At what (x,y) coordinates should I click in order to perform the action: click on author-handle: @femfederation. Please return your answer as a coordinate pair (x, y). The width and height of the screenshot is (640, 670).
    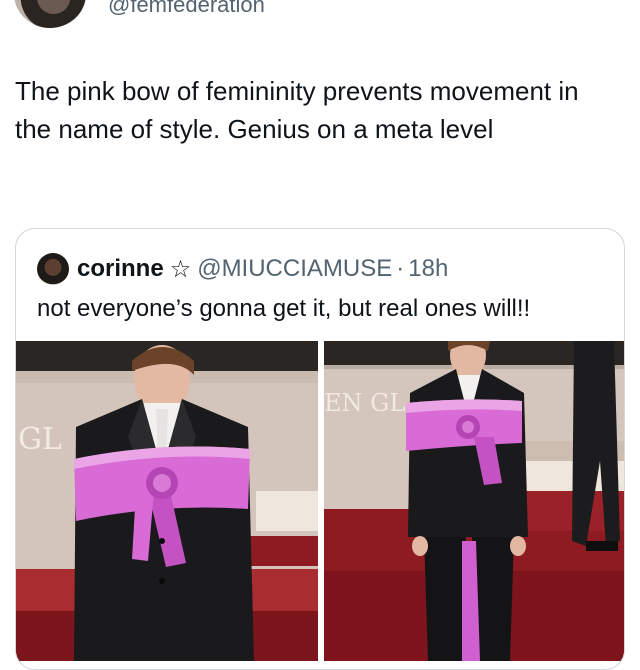
    Looking at the image, I should click on (186, 9).